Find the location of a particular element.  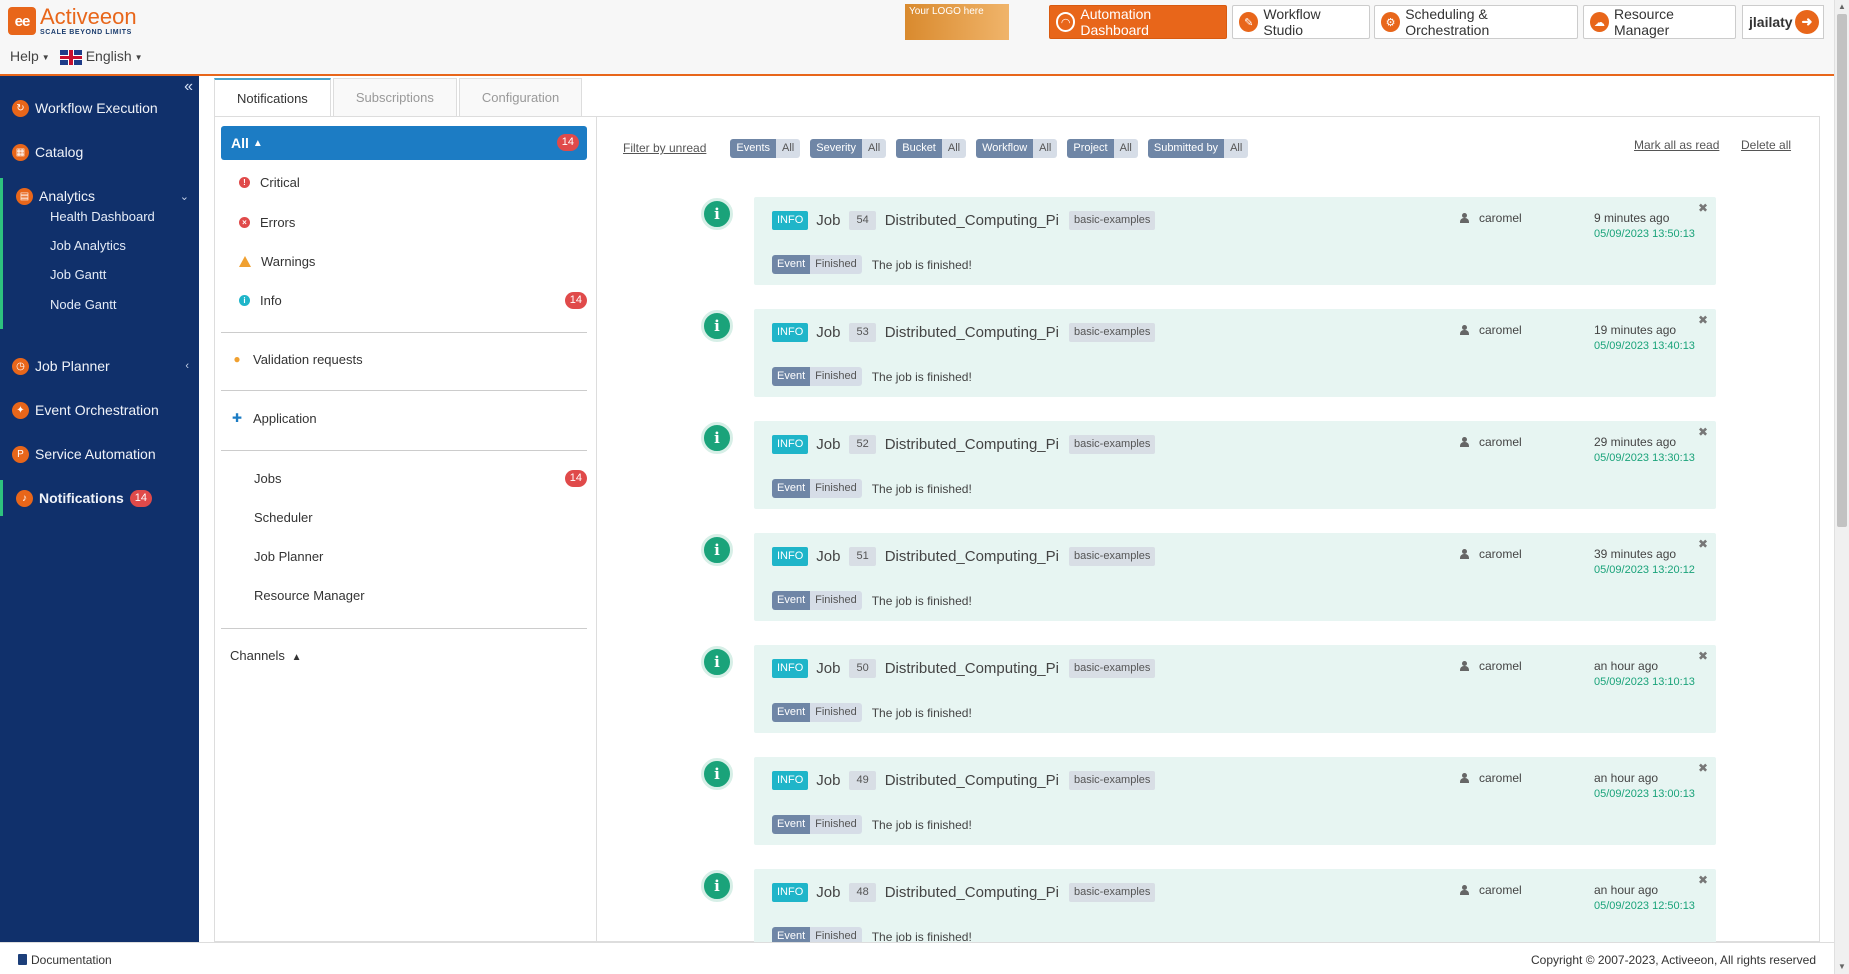

sidebar-item-service-automation: P Service Automation is located at coordinates (99, 454).